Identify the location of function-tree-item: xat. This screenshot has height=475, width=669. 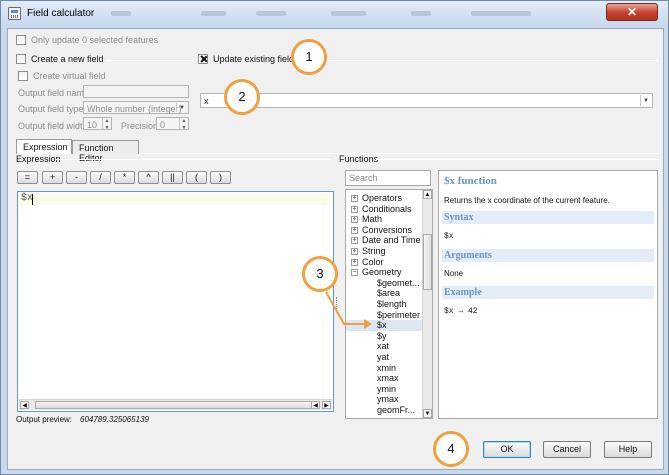
(384, 346).